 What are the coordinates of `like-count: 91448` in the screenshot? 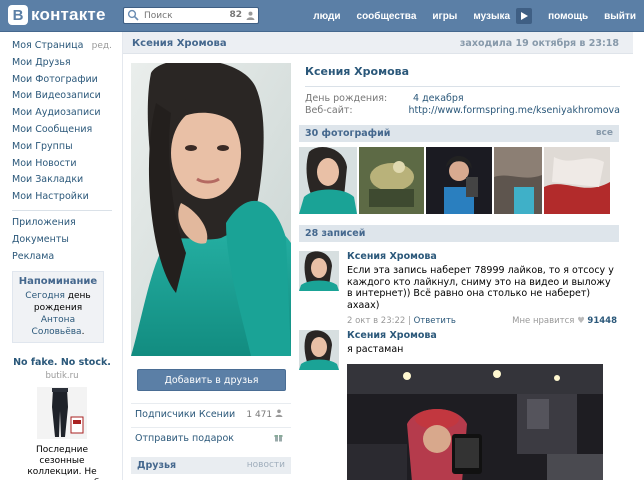 It's located at (602, 321).